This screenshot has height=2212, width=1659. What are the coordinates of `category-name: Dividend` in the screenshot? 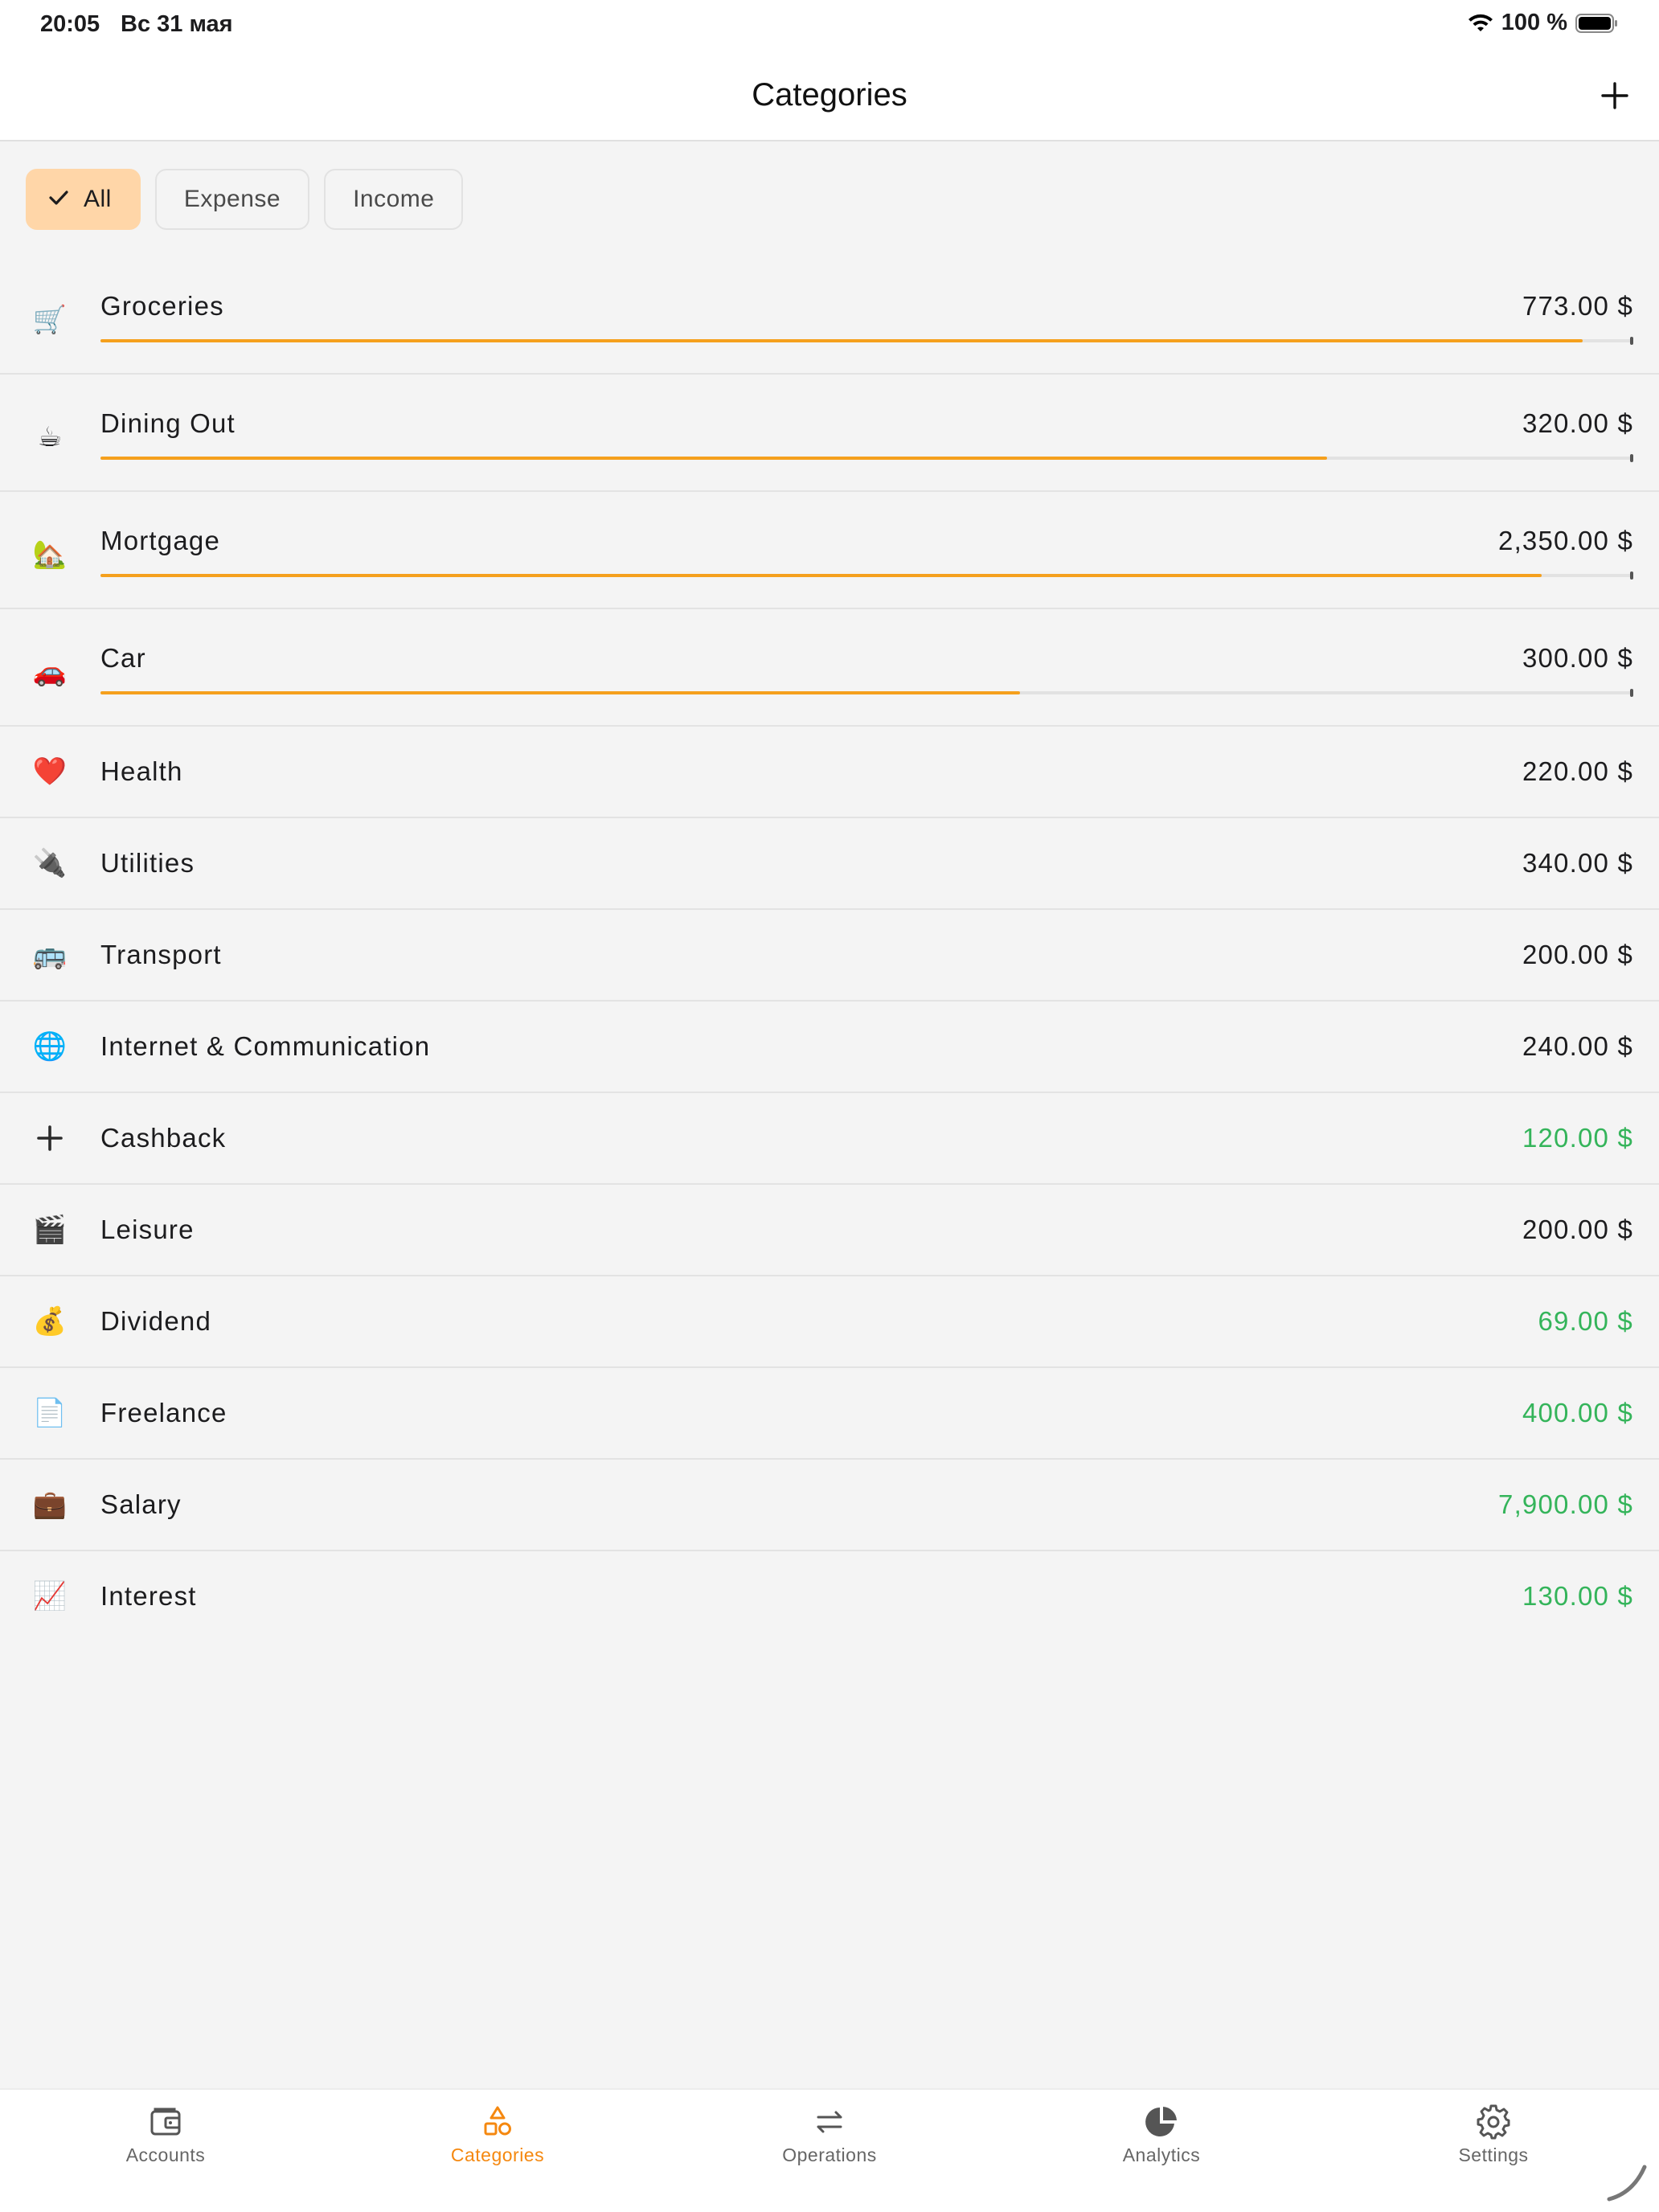 It's located at (156, 1321).